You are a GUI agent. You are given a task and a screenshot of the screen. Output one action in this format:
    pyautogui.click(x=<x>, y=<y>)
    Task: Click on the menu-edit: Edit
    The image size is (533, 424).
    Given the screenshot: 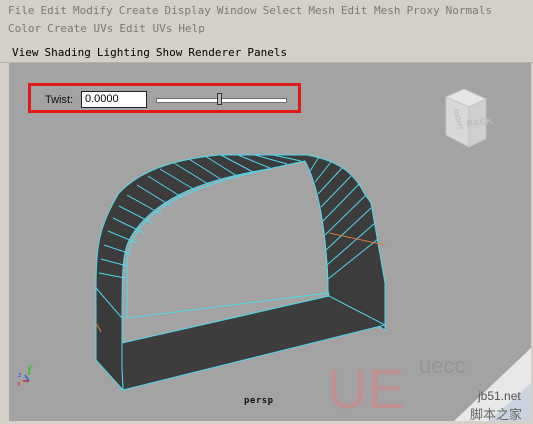 What is the action you would take?
    pyautogui.click(x=54, y=10)
    